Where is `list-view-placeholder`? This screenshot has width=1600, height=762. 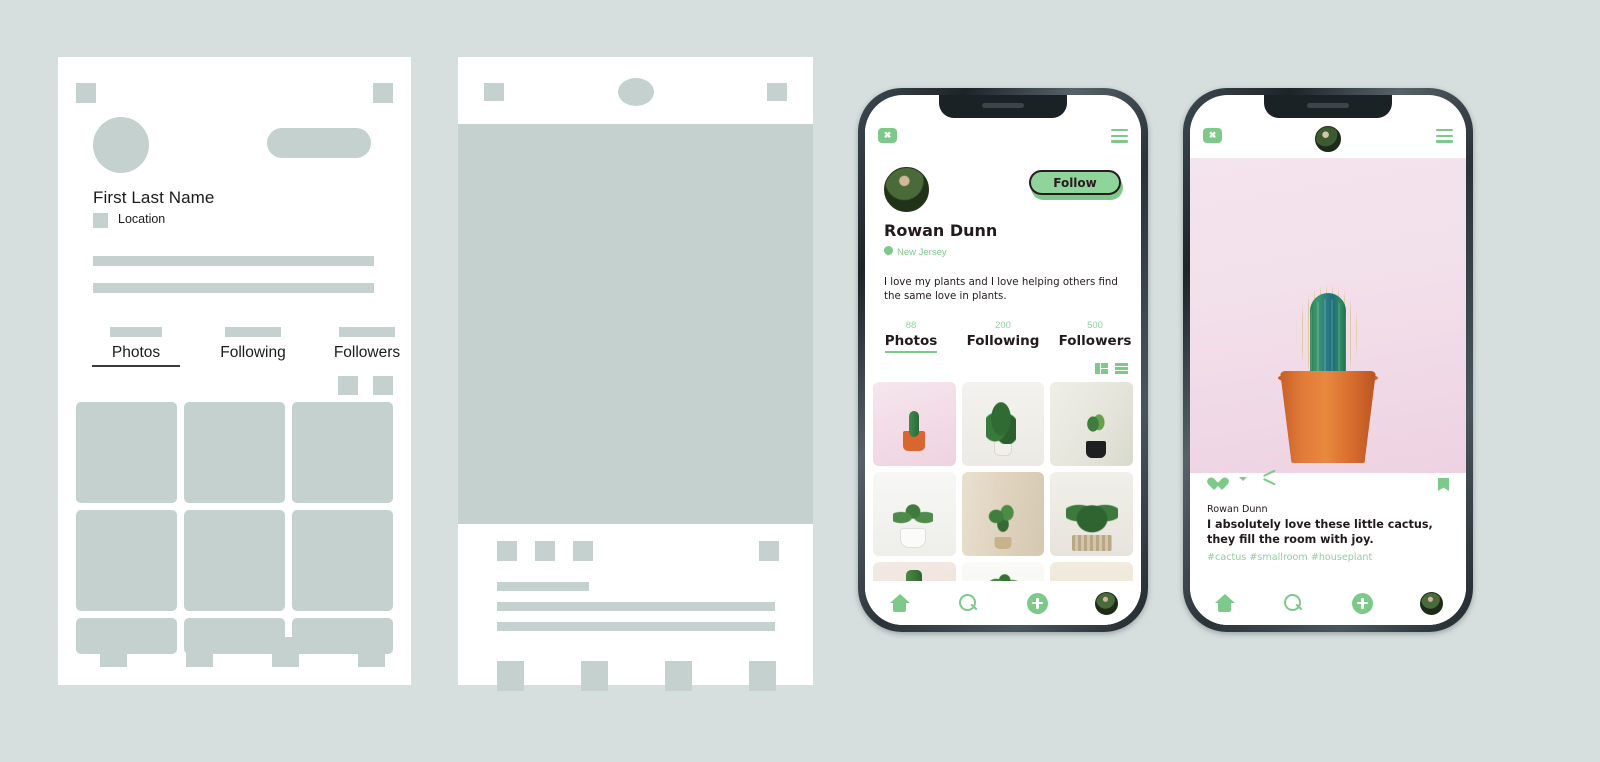 list-view-placeholder is located at coordinates (383, 385).